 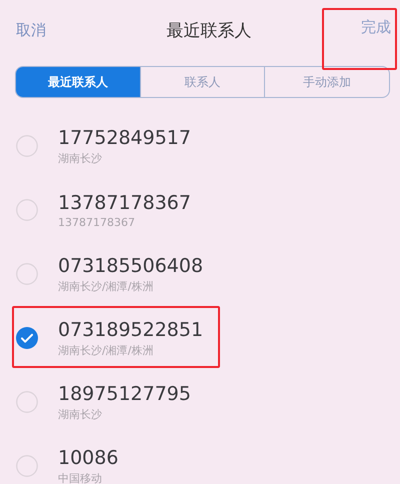 I want to click on tab: 联系人, so click(x=202, y=82).